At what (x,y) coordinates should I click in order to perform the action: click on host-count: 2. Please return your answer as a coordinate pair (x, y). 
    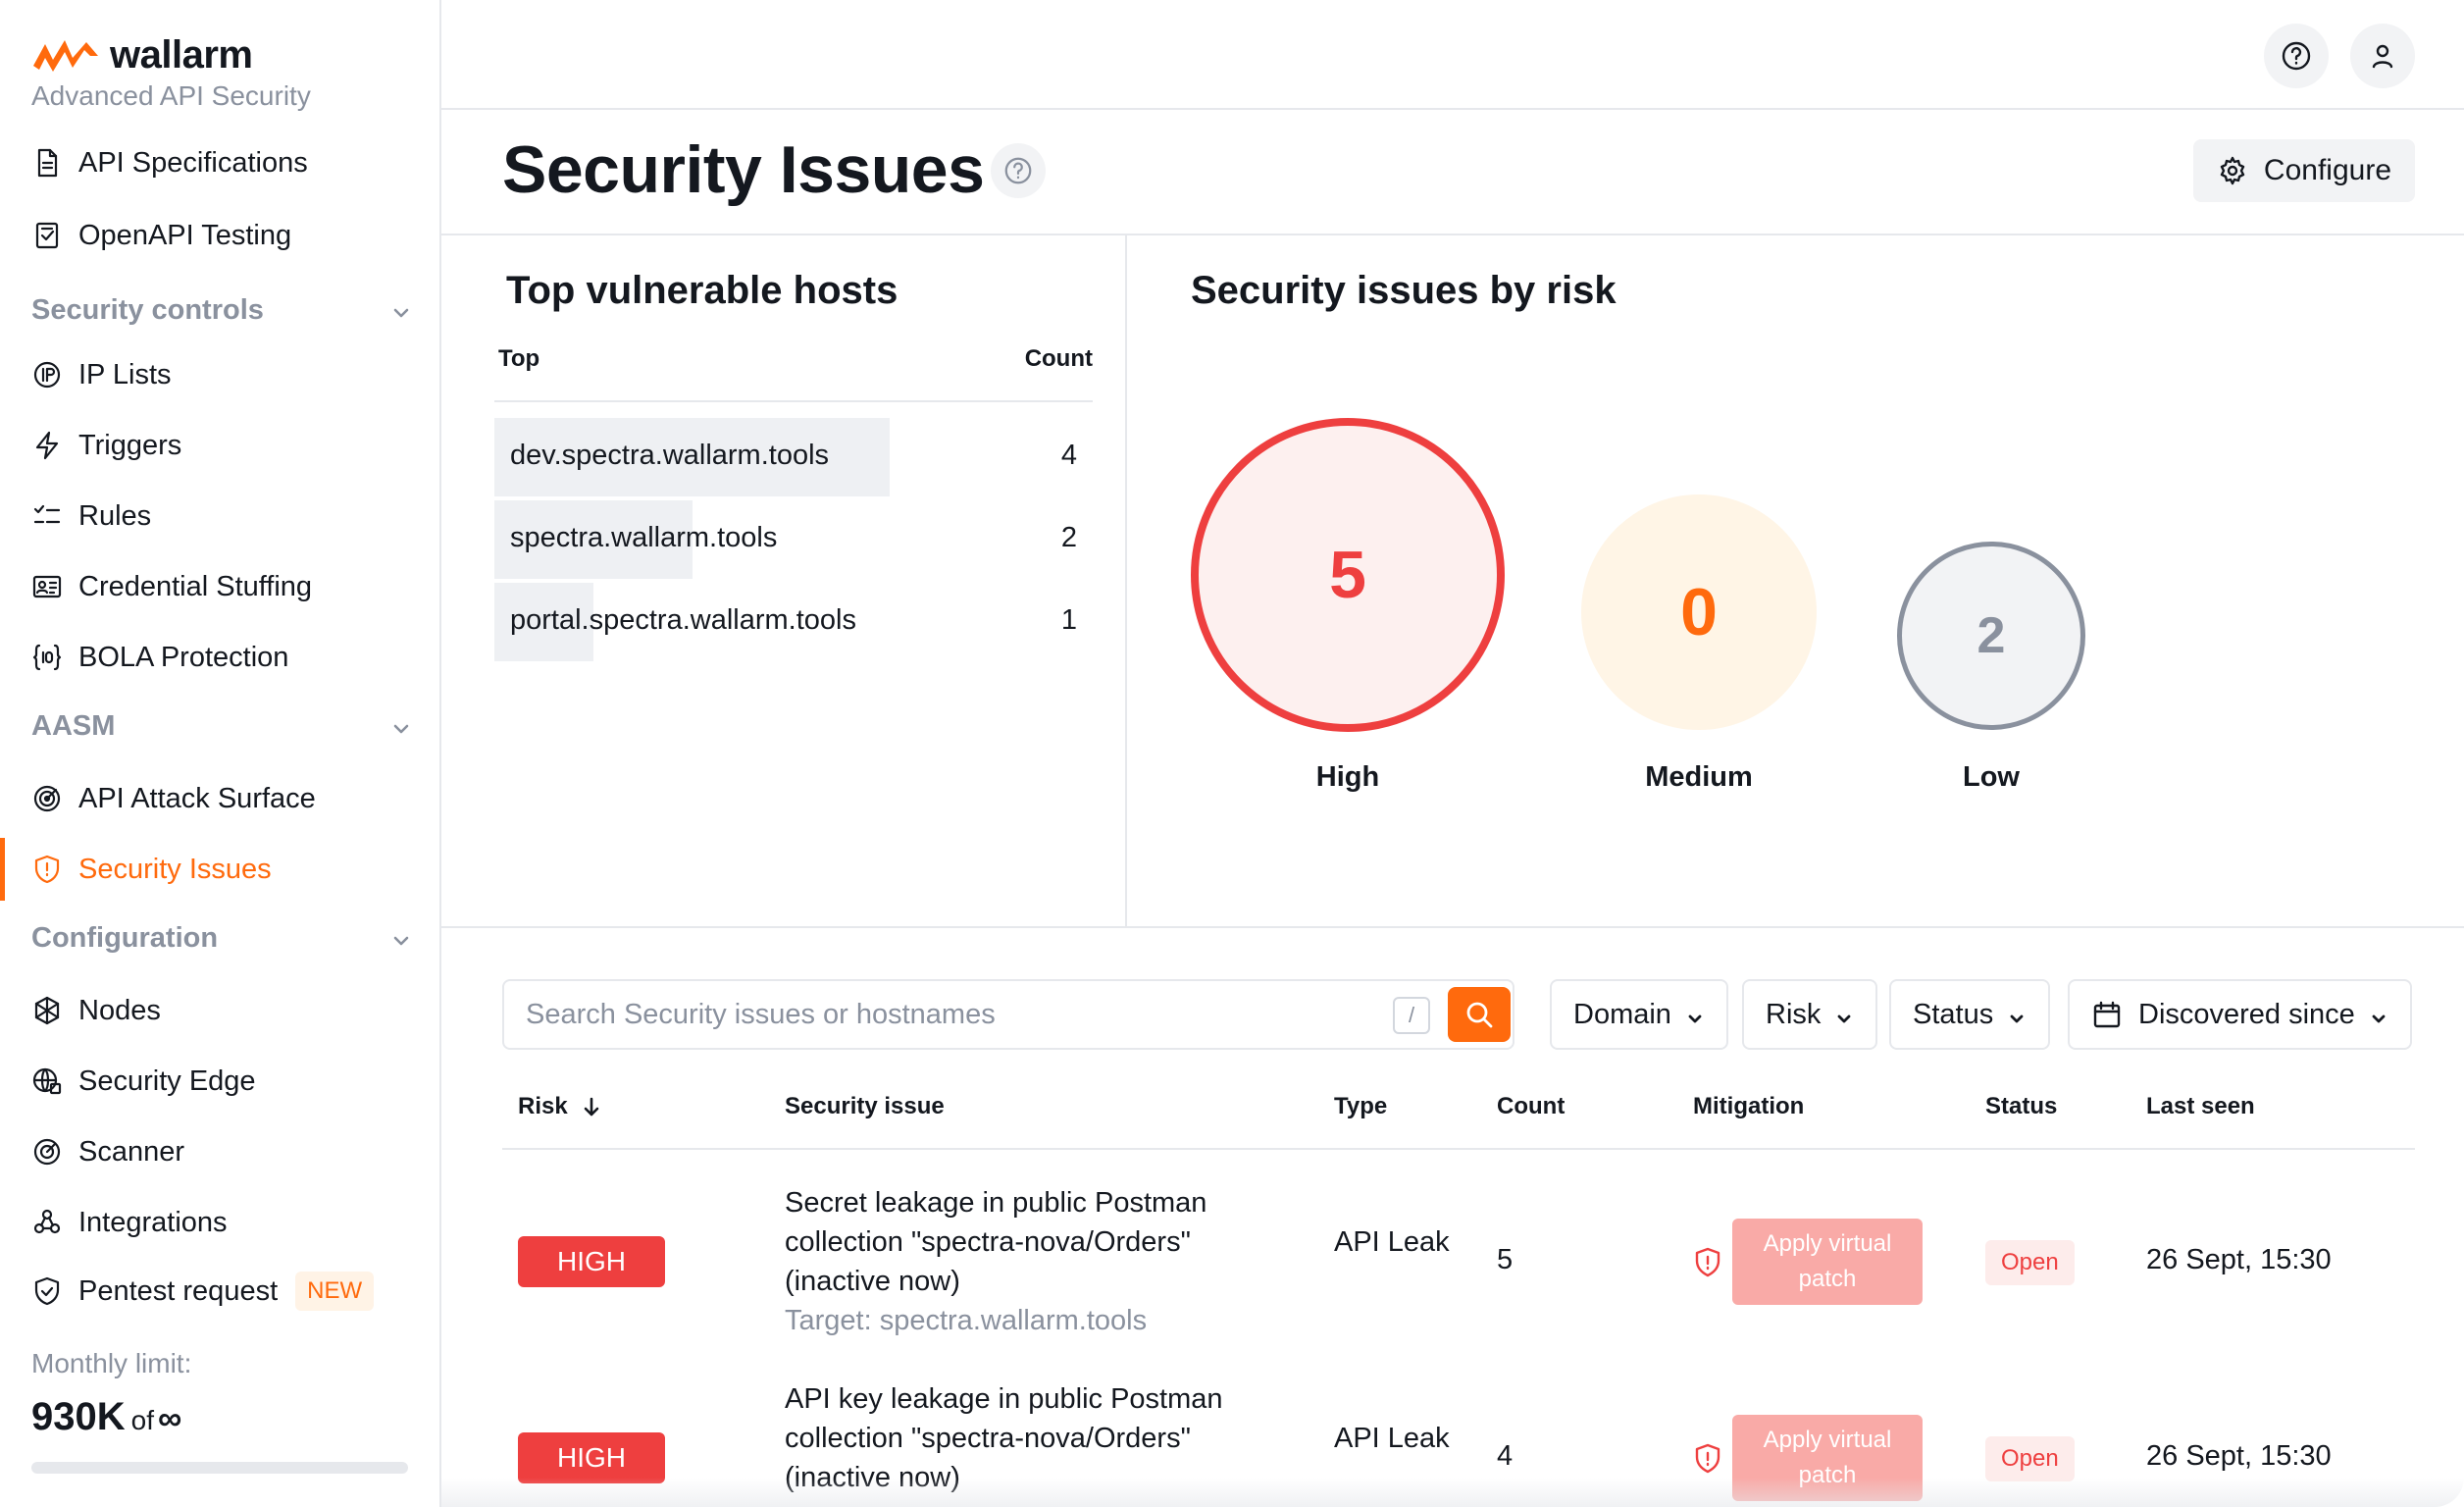
    Looking at the image, I should click on (1068, 537).